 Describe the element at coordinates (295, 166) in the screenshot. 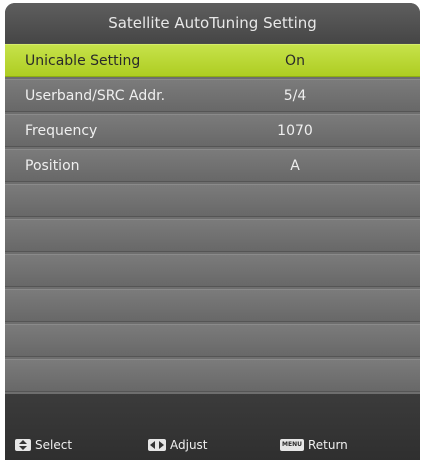

I see `setting-value: A` at that location.